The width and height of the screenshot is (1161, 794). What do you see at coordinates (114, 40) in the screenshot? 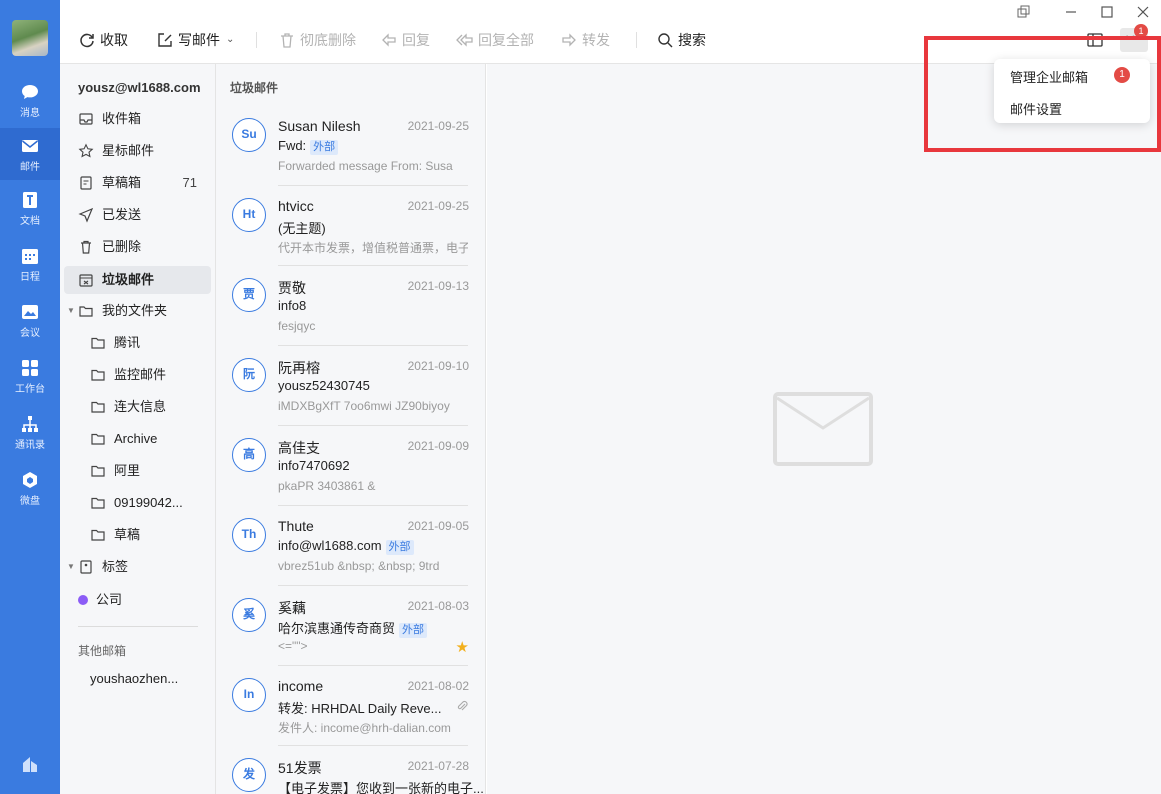
I see `receive-label: 收取` at bounding box center [114, 40].